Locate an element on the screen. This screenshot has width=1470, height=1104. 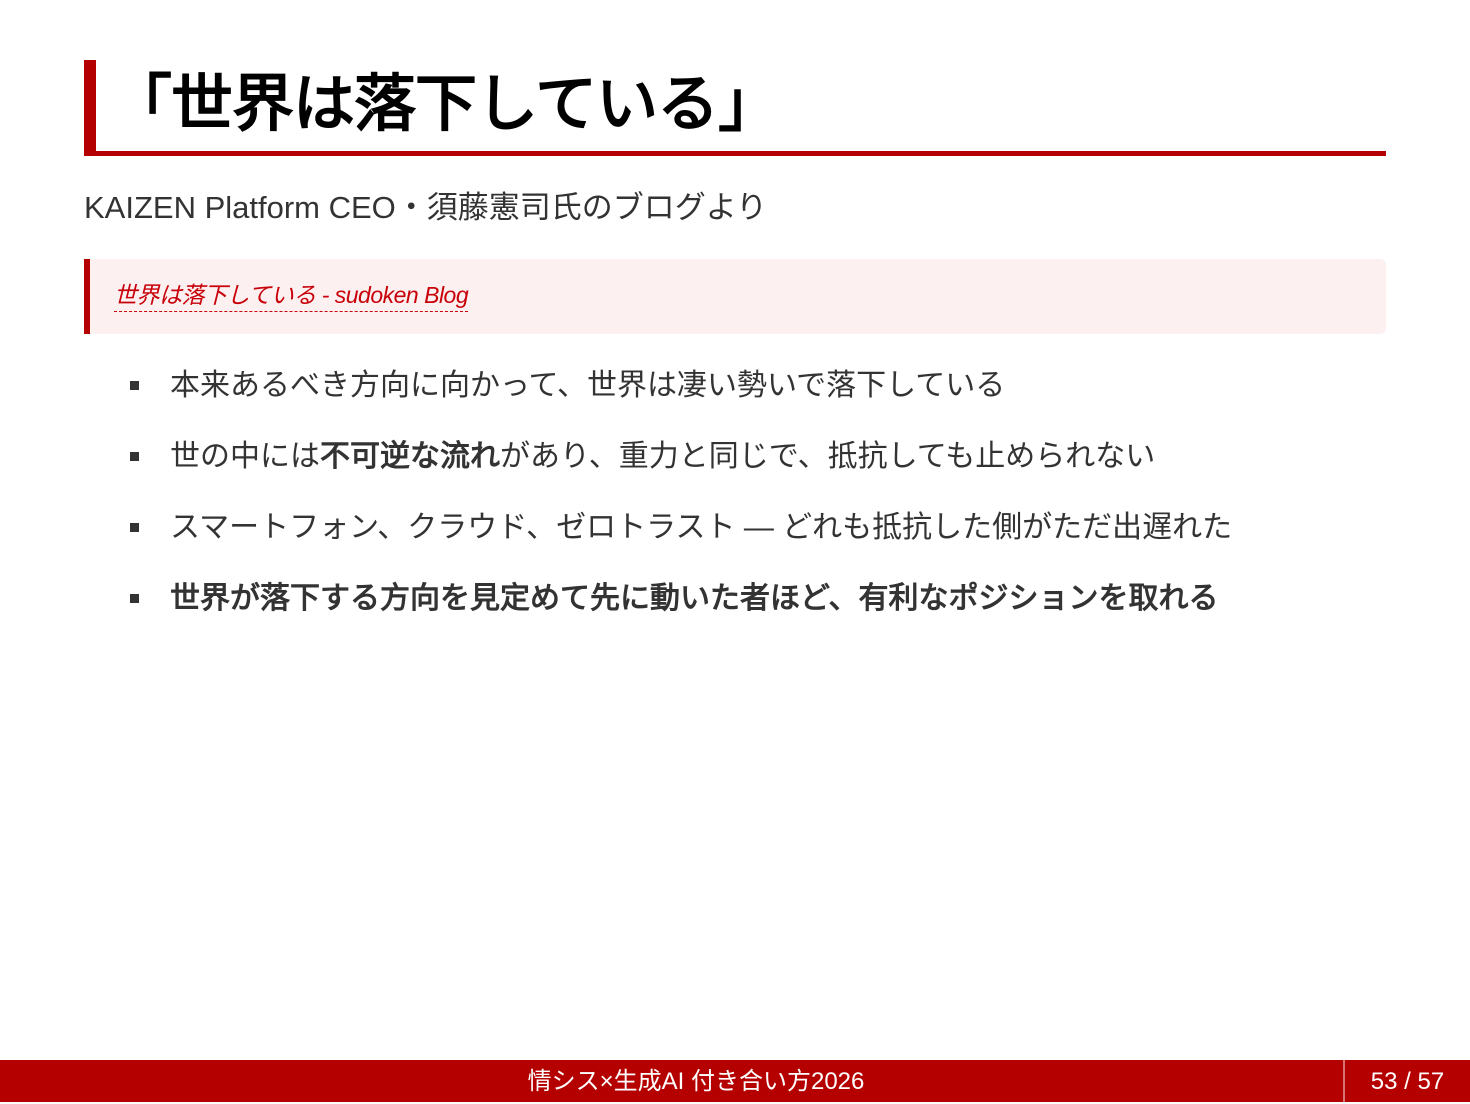
quote-box: 世界は落下している - sudoken Blog is located at coordinates (735, 296).